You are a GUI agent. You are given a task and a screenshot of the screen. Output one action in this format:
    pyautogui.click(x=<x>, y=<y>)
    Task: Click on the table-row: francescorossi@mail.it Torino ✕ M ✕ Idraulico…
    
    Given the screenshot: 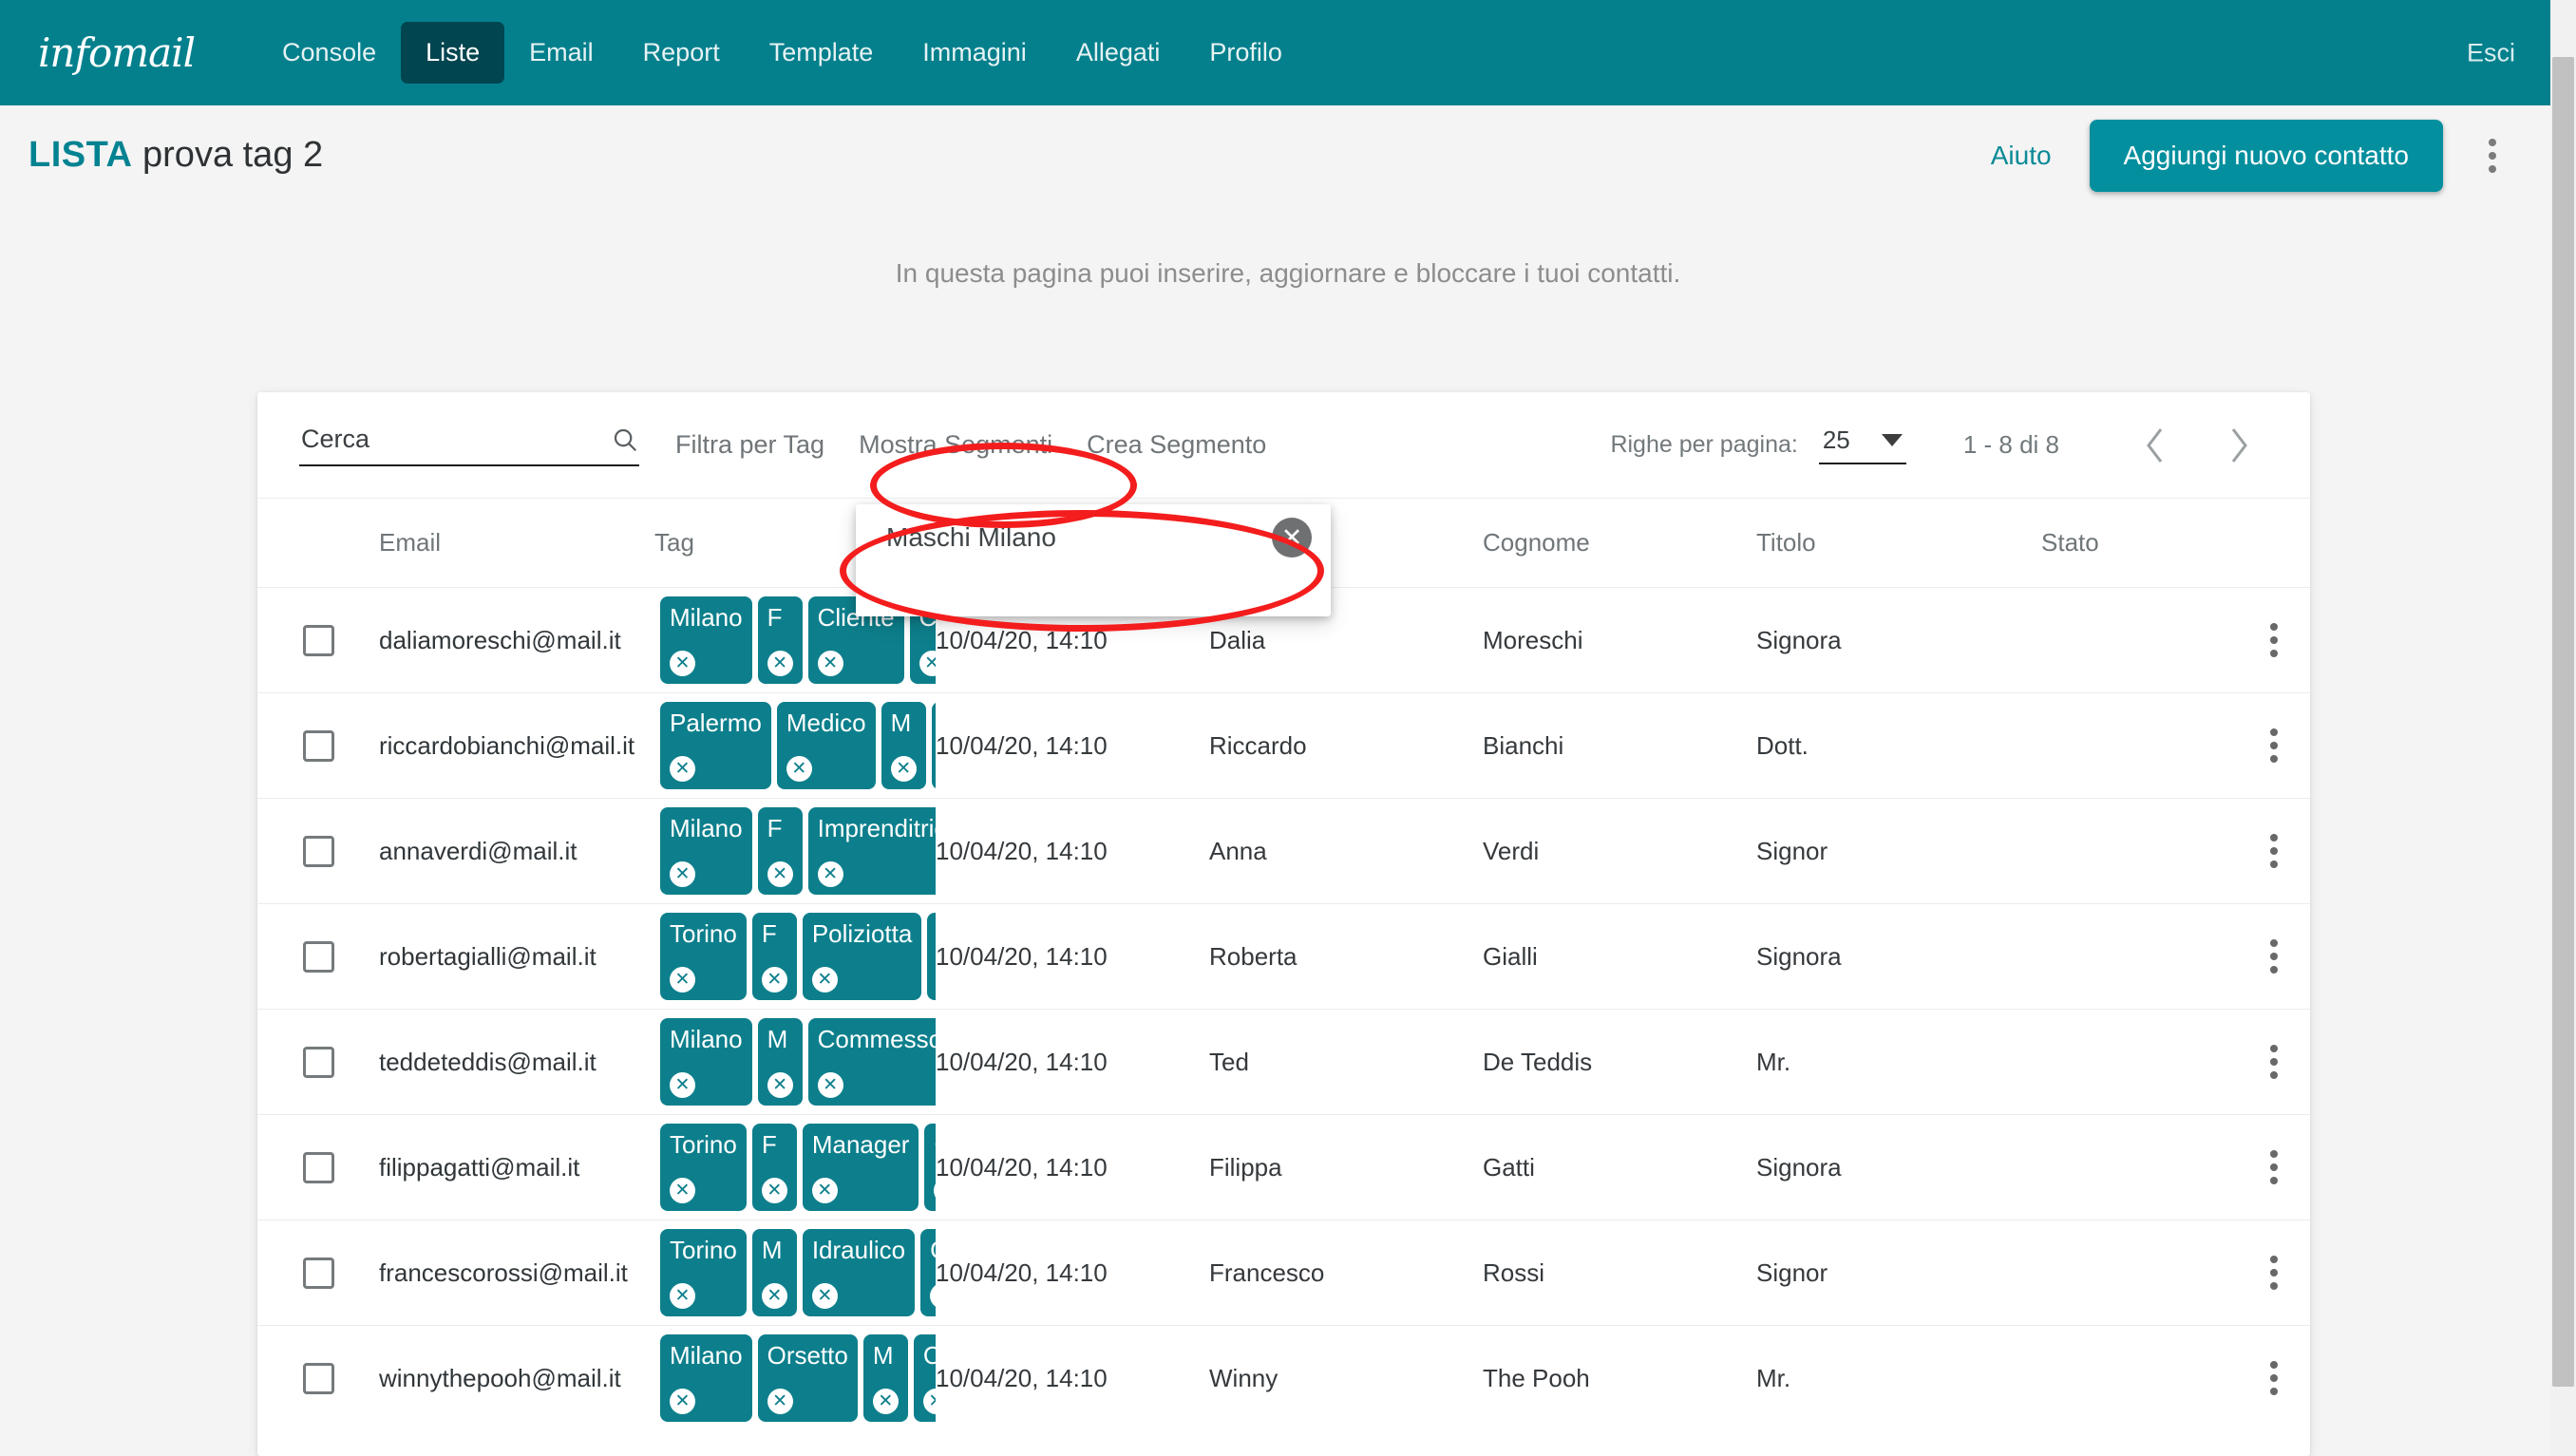 What is the action you would take?
    pyautogui.click(x=1283, y=1272)
    